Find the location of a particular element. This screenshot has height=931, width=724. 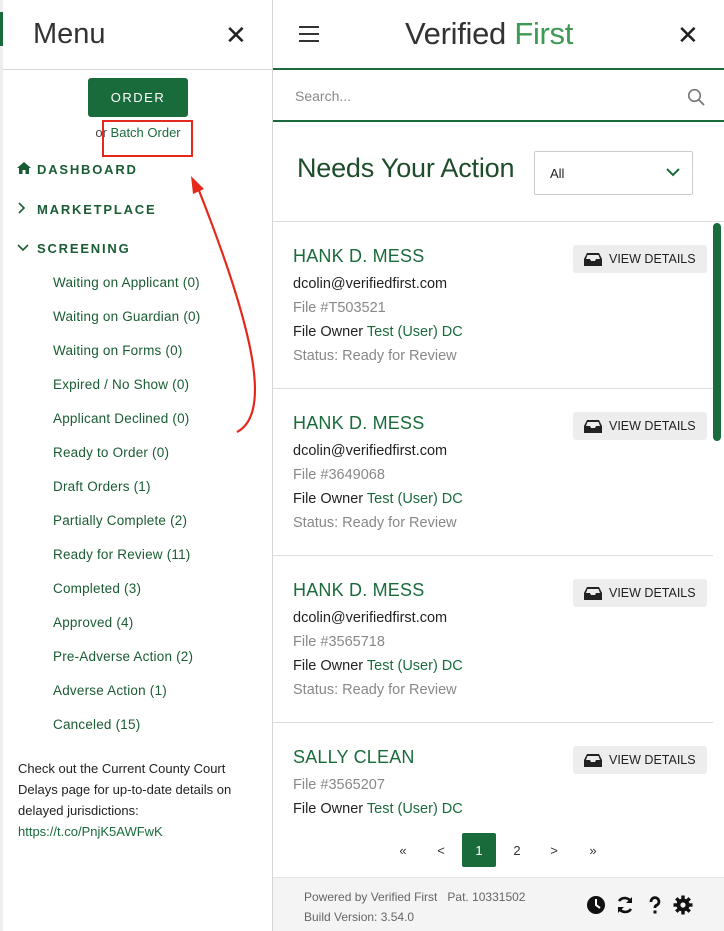

nav-screening-label: SCREENING is located at coordinates (84, 248).